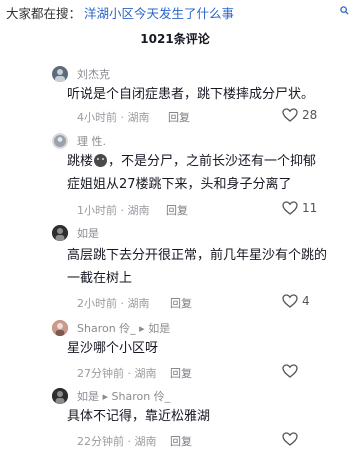 The image size is (350, 450). What do you see at coordinates (113, 348) in the screenshot?
I see `comment-text: 星沙哪个小区呀` at bounding box center [113, 348].